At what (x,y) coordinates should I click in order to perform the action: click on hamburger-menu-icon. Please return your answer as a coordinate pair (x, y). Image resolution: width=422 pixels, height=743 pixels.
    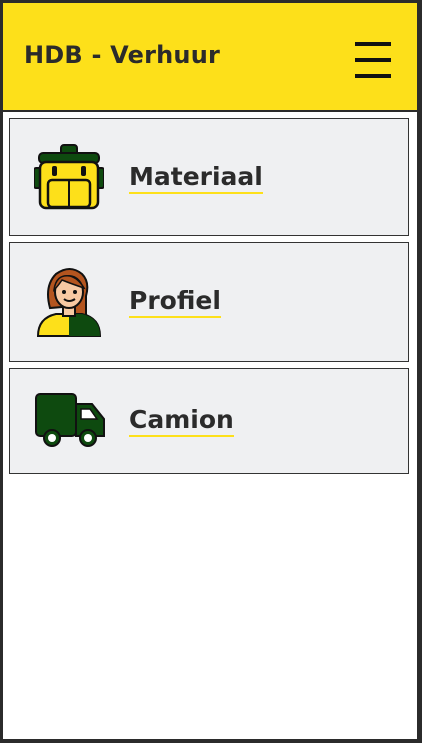
    Looking at the image, I should click on (373, 60).